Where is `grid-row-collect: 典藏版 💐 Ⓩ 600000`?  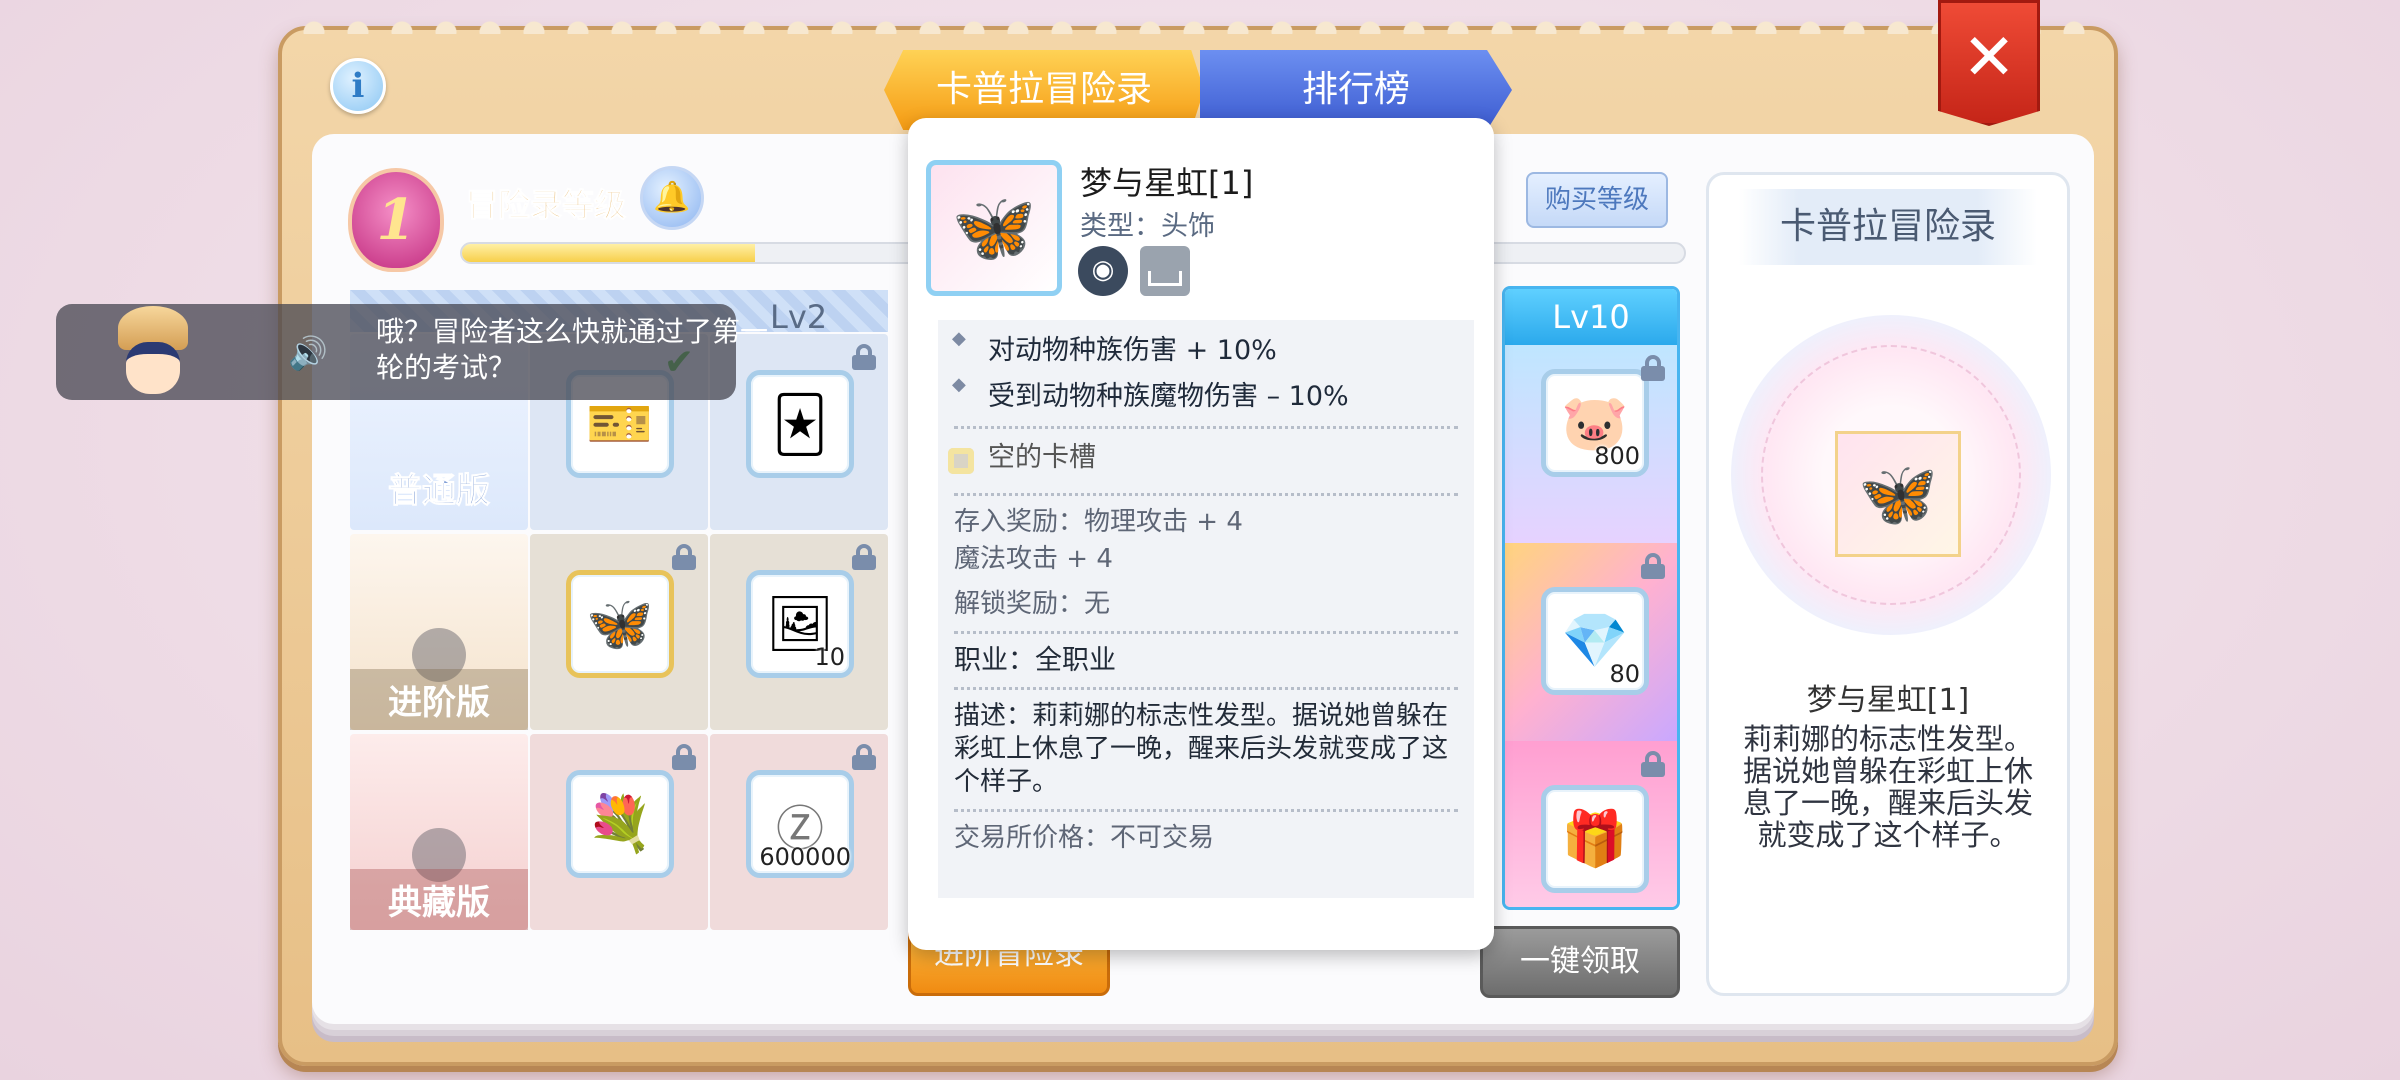 grid-row-collect: 典藏版 💐 Ⓩ 600000 is located at coordinates (620, 834).